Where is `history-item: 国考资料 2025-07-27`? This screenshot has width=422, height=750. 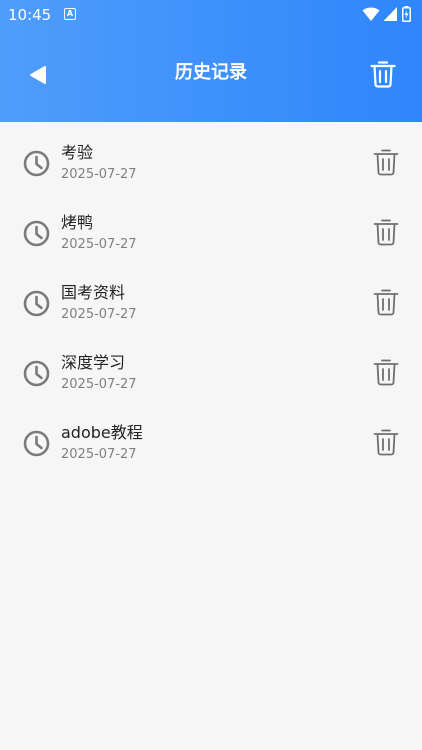 history-item: 国考资料 2025-07-27 is located at coordinates (211, 305).